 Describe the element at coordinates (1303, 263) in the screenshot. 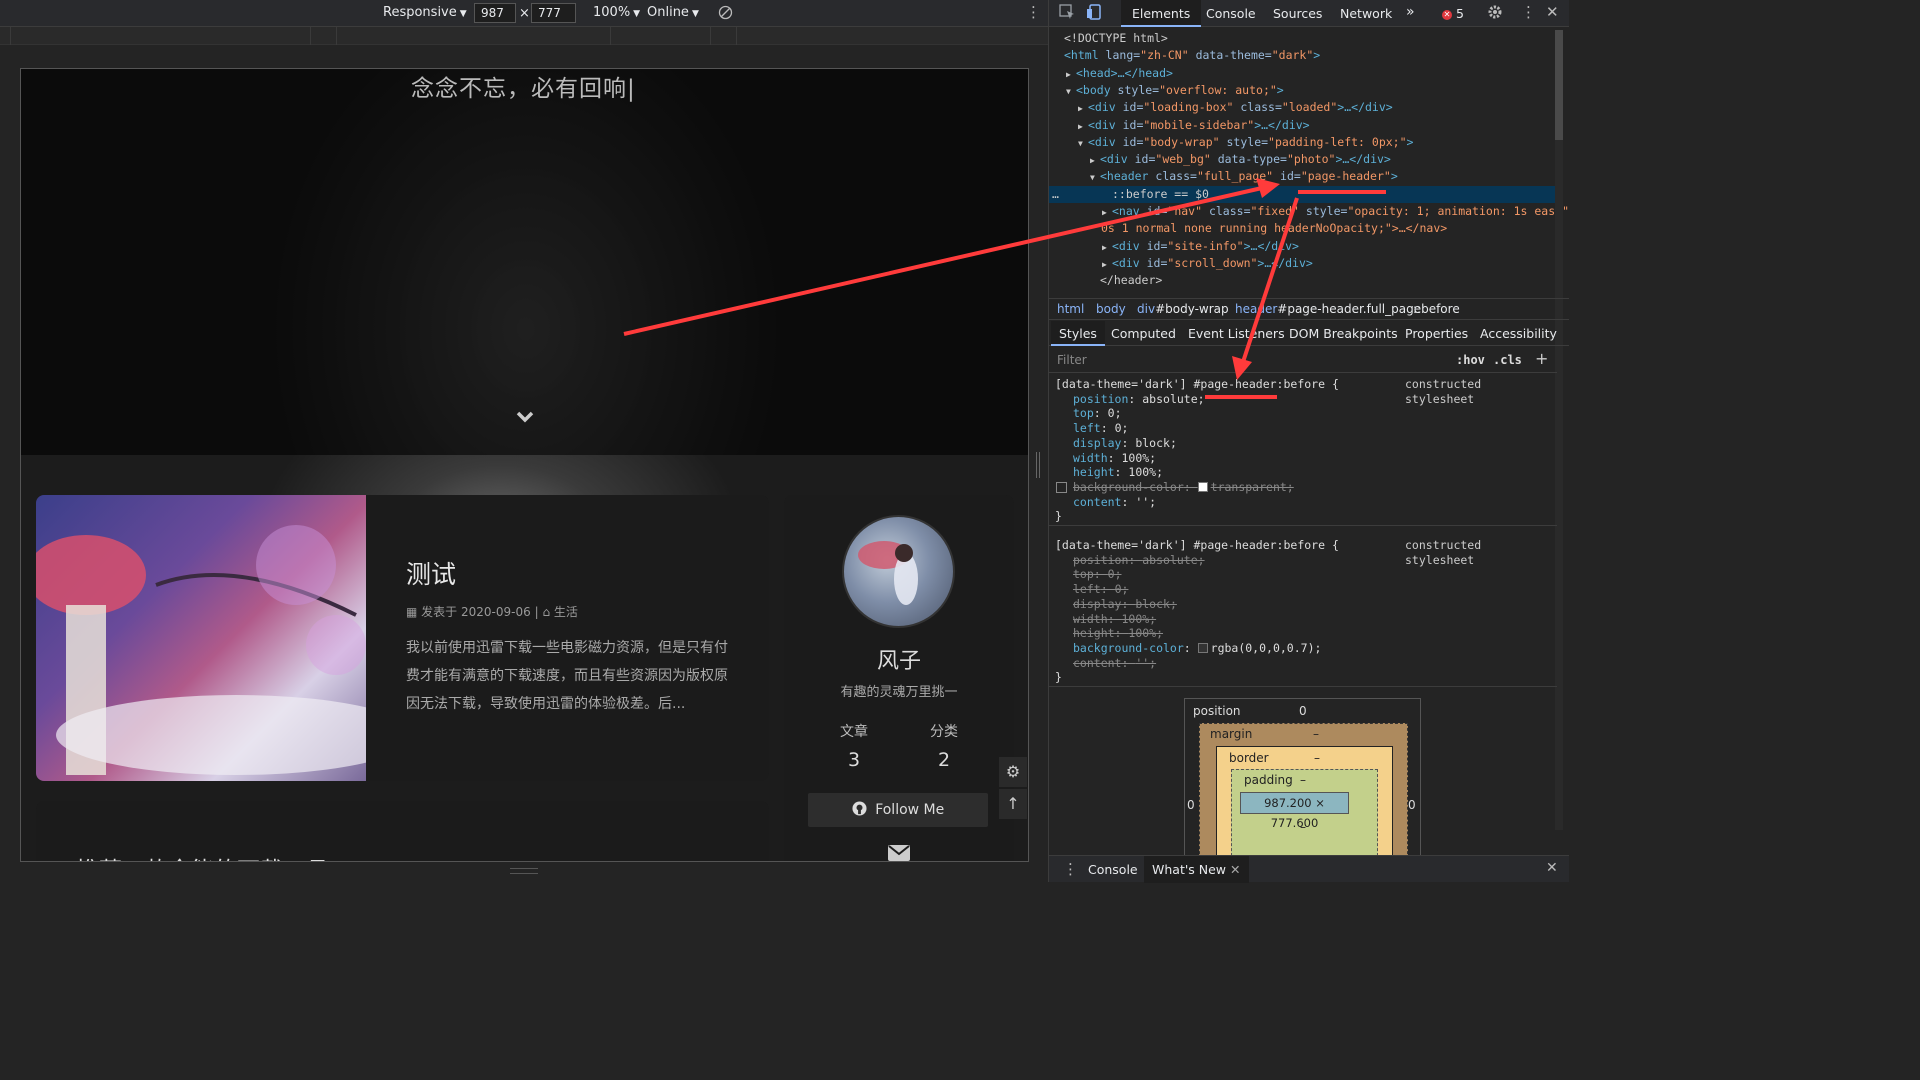

I see `dom-node-line: ▶ <div id="scroll_down">…</div>` at that location.